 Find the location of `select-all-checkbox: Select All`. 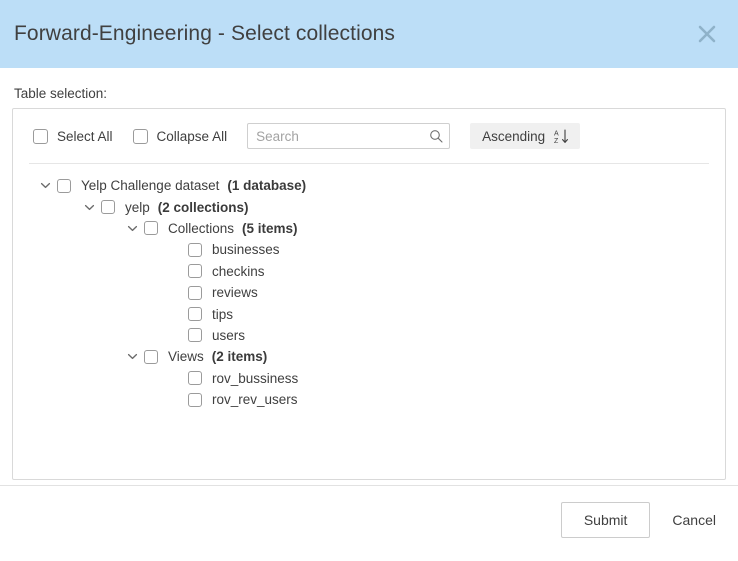

select-all-checkbox: Select All is located at coordinates (73, 136).